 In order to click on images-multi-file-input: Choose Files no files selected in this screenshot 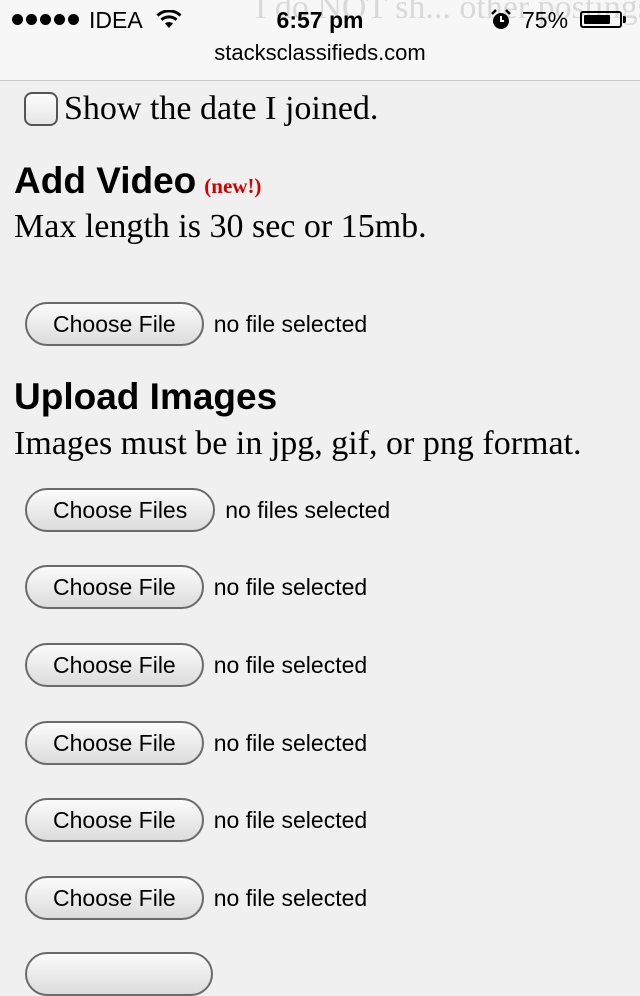, I will do `click(207, 510)`.